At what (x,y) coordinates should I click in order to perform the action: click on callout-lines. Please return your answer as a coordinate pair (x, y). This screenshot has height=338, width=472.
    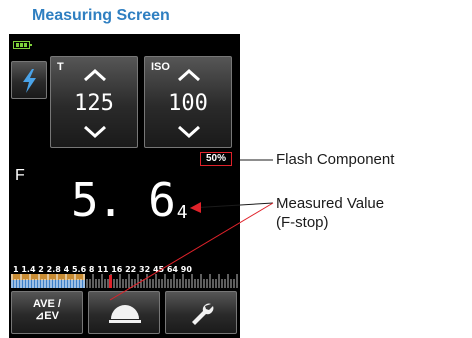
    Looking at the image, I should click on (191, 230).